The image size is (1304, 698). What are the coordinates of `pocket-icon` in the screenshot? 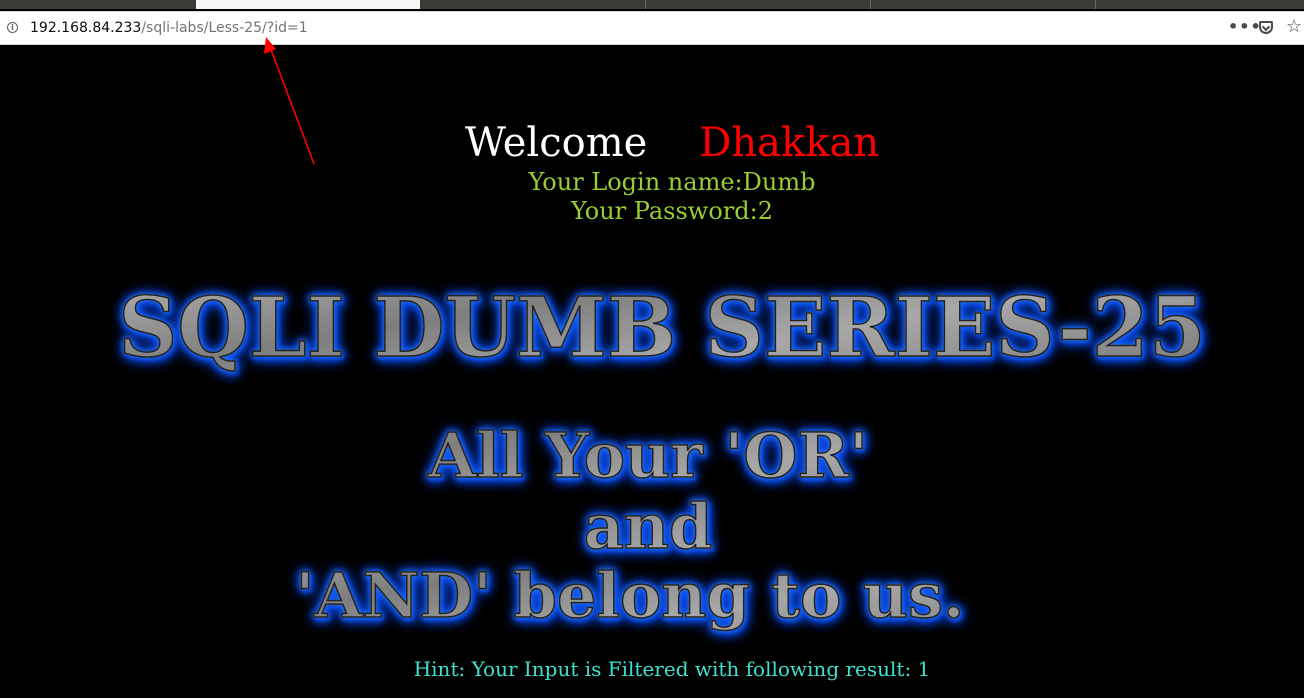 It's located at (1266, 27).